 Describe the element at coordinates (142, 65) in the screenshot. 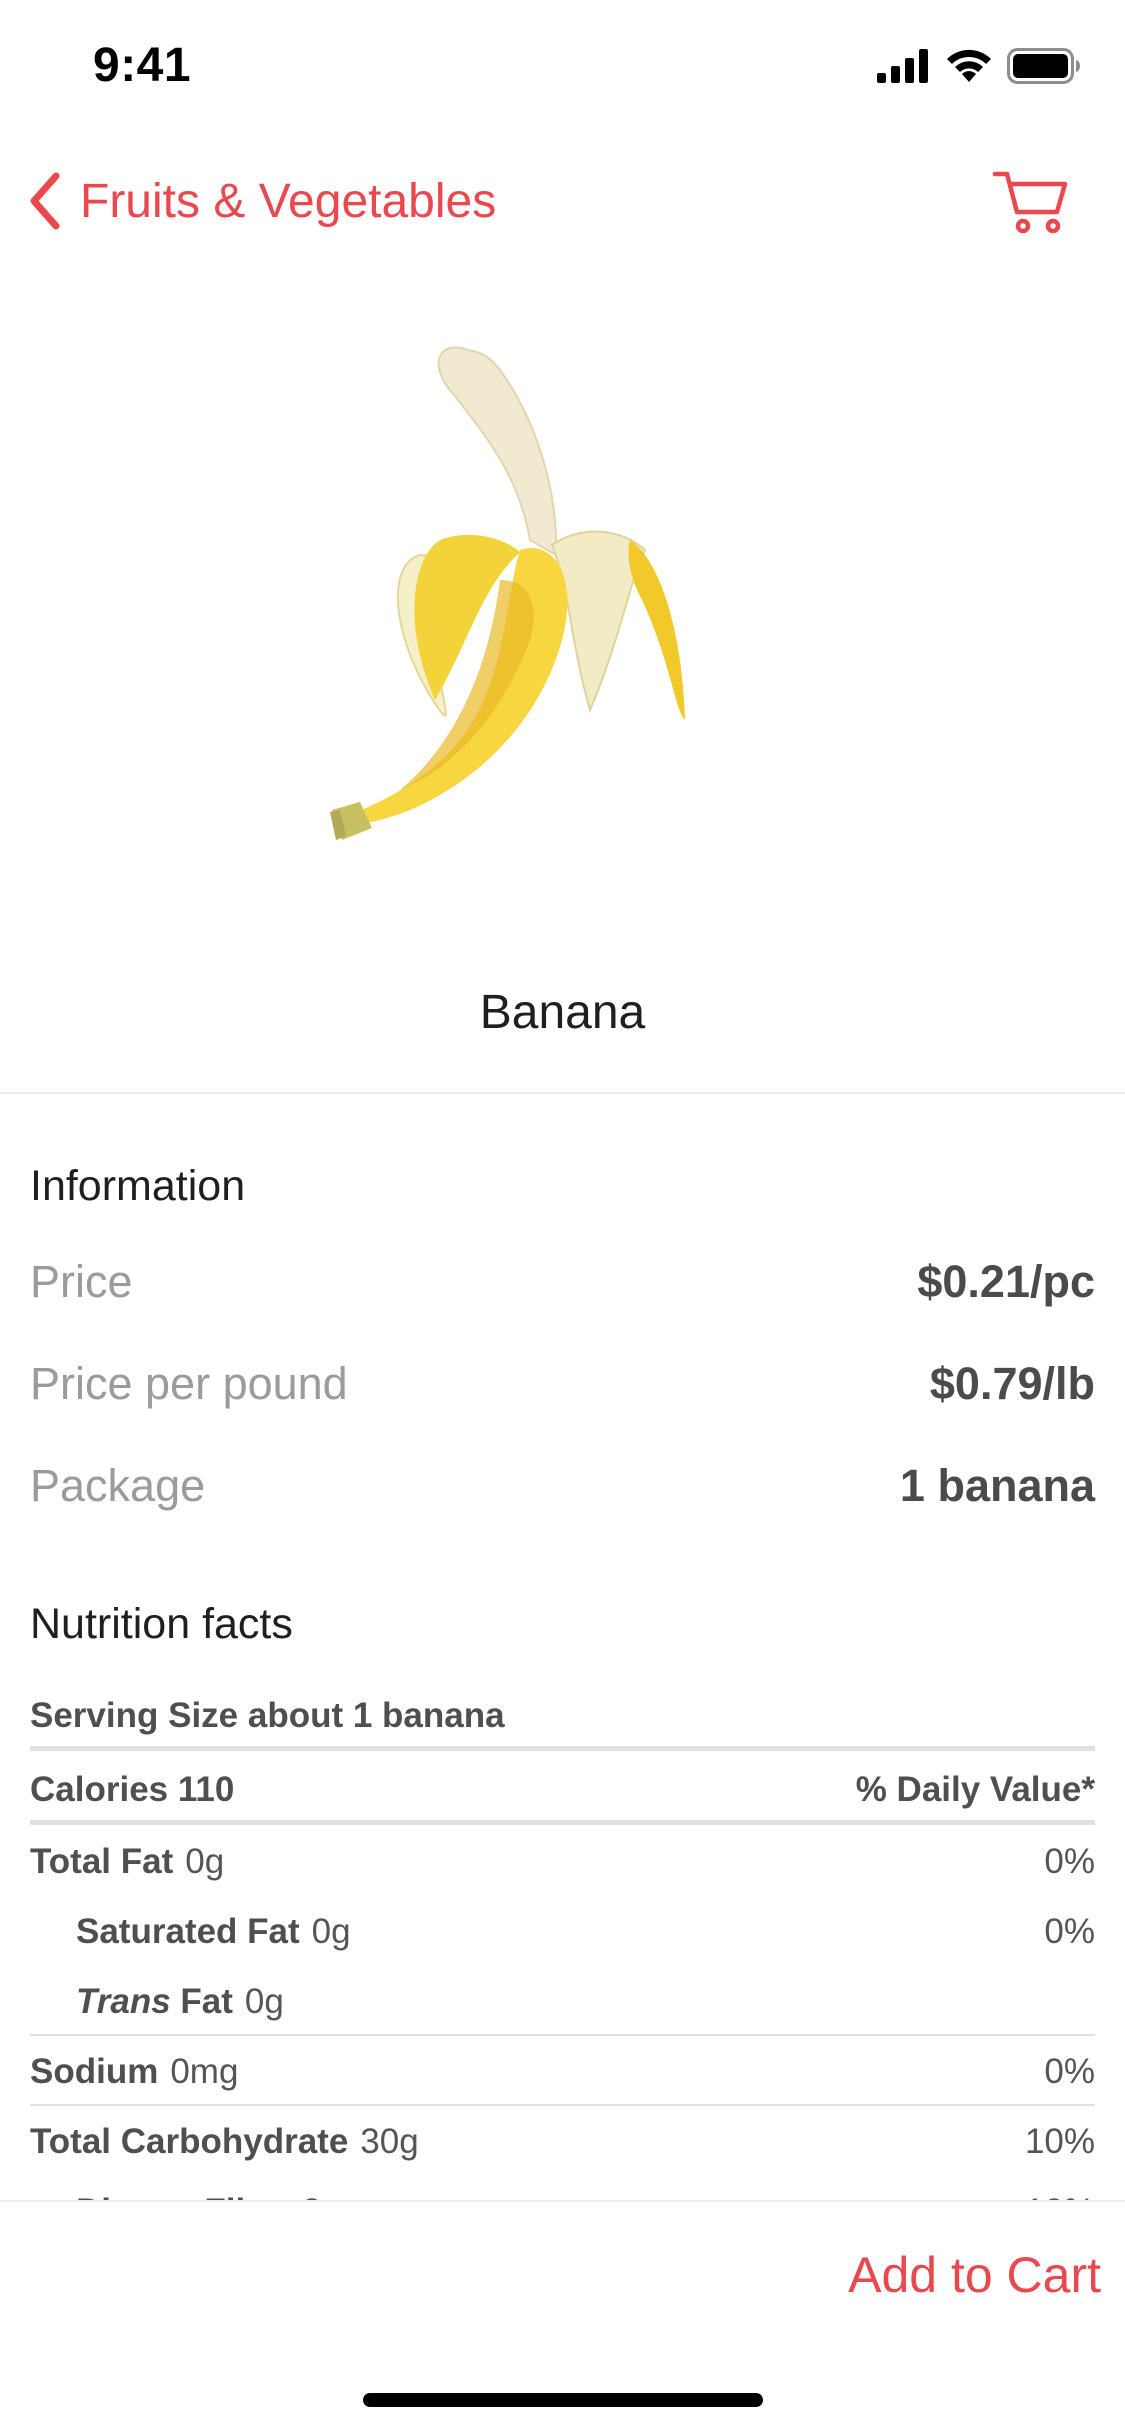

I see `status-time: 9:41` at that location.